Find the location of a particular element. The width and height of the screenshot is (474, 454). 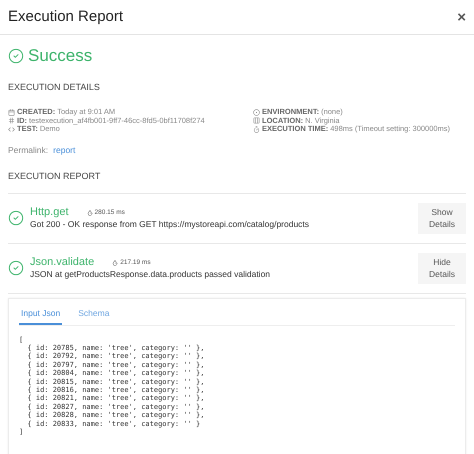

step-message: Got 200 - OK response from GET https://mystoreapi.com/catalog/products is located at coordinates (170, 224).